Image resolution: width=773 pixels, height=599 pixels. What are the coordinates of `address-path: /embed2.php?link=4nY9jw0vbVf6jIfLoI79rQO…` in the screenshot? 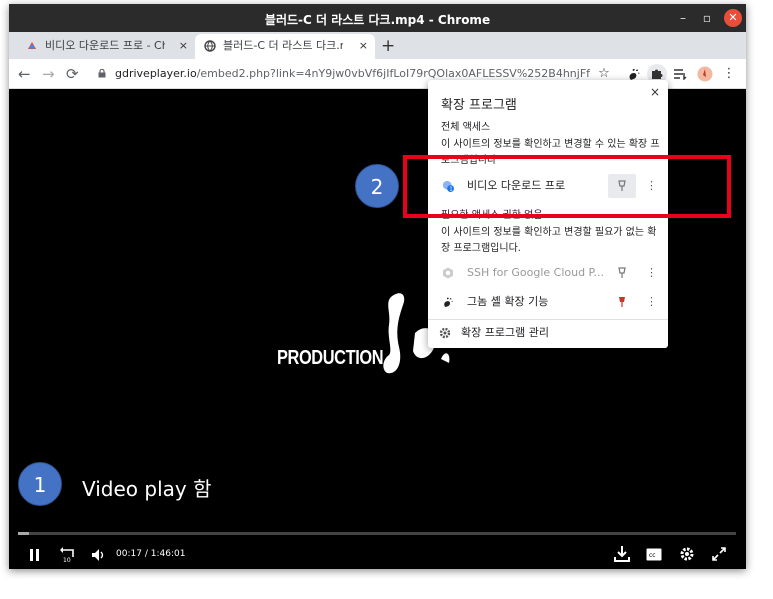 It's located at (393, 73).